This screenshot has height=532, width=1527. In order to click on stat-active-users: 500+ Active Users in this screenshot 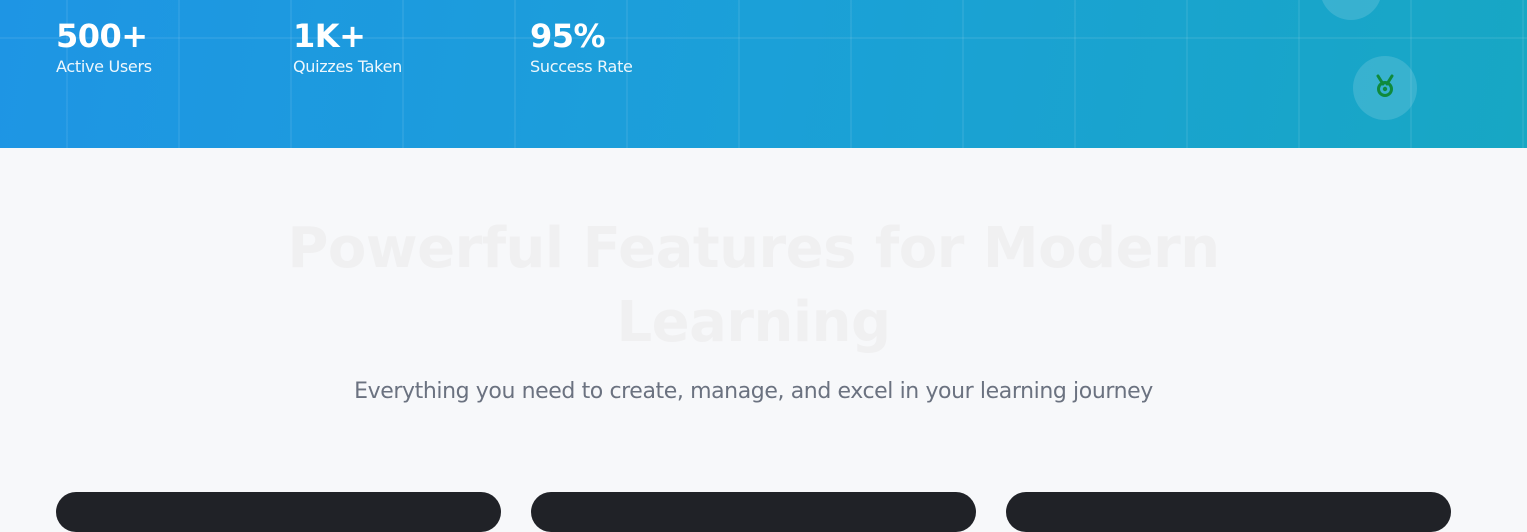, I will do `click(104, 47)`.